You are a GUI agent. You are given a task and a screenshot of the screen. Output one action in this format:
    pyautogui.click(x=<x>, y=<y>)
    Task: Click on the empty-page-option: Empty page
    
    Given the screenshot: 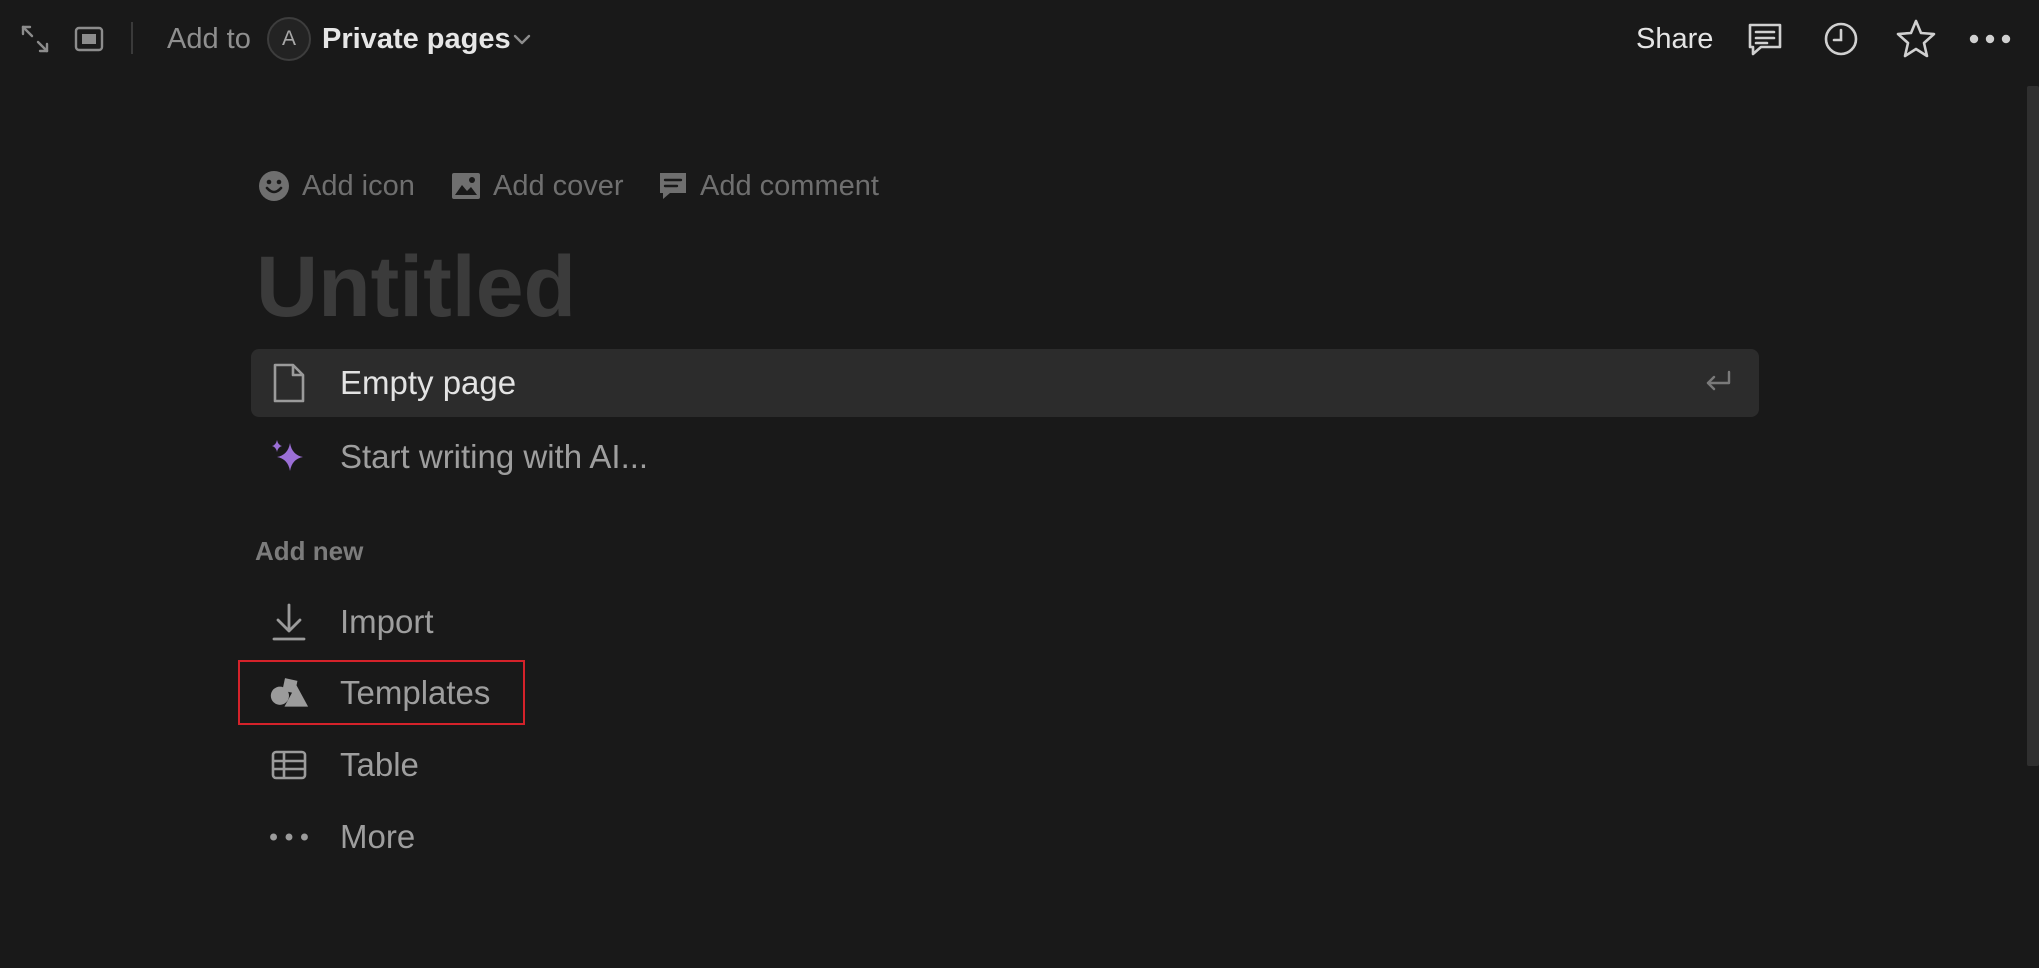 What is the action you would take?
    pyautogui.click(x=1005, y=383)
    